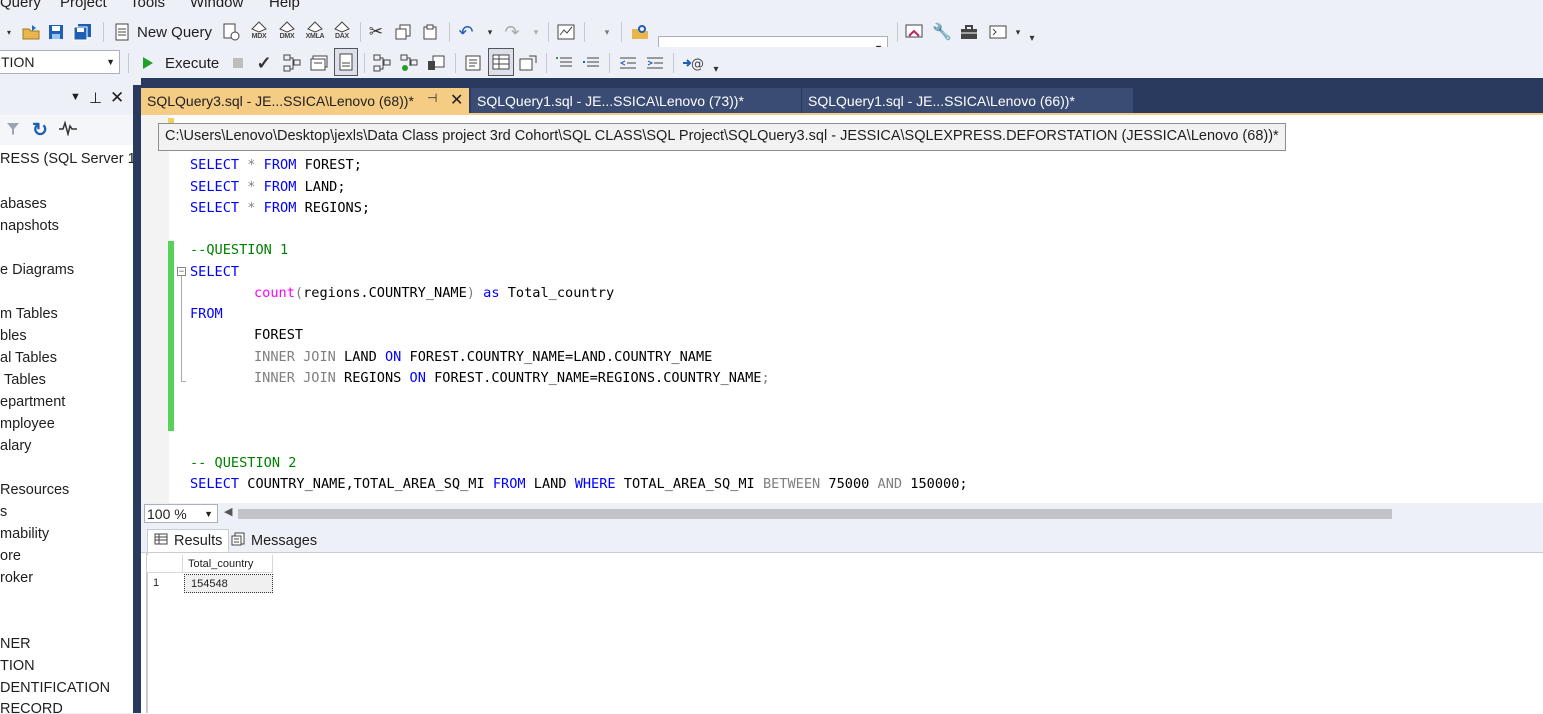 The height and width of the screenshot is (714, 1543). I want to click on toolbox-icon, so click(969, 32).